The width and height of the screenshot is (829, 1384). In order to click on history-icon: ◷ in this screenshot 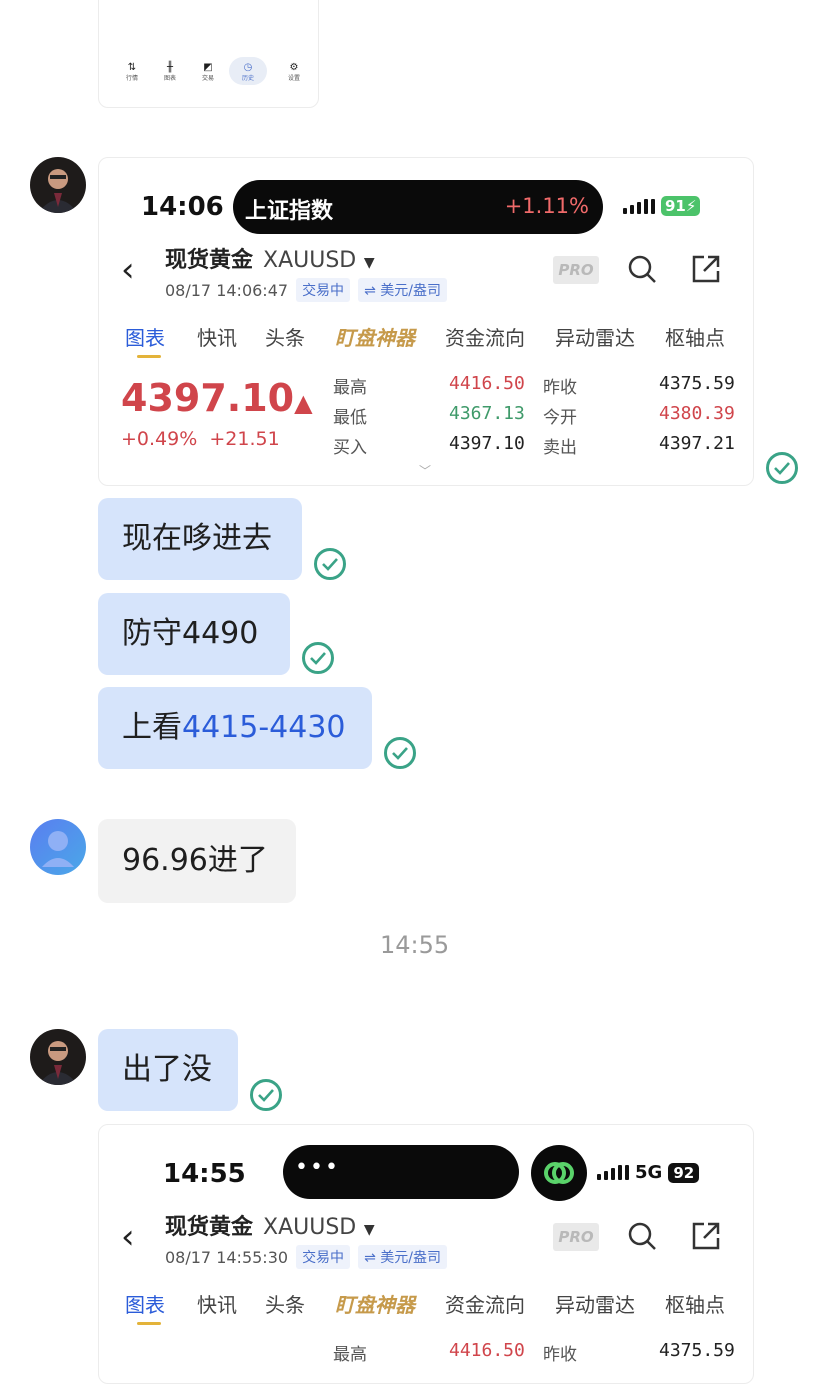, I will do `click(248, 67)`.